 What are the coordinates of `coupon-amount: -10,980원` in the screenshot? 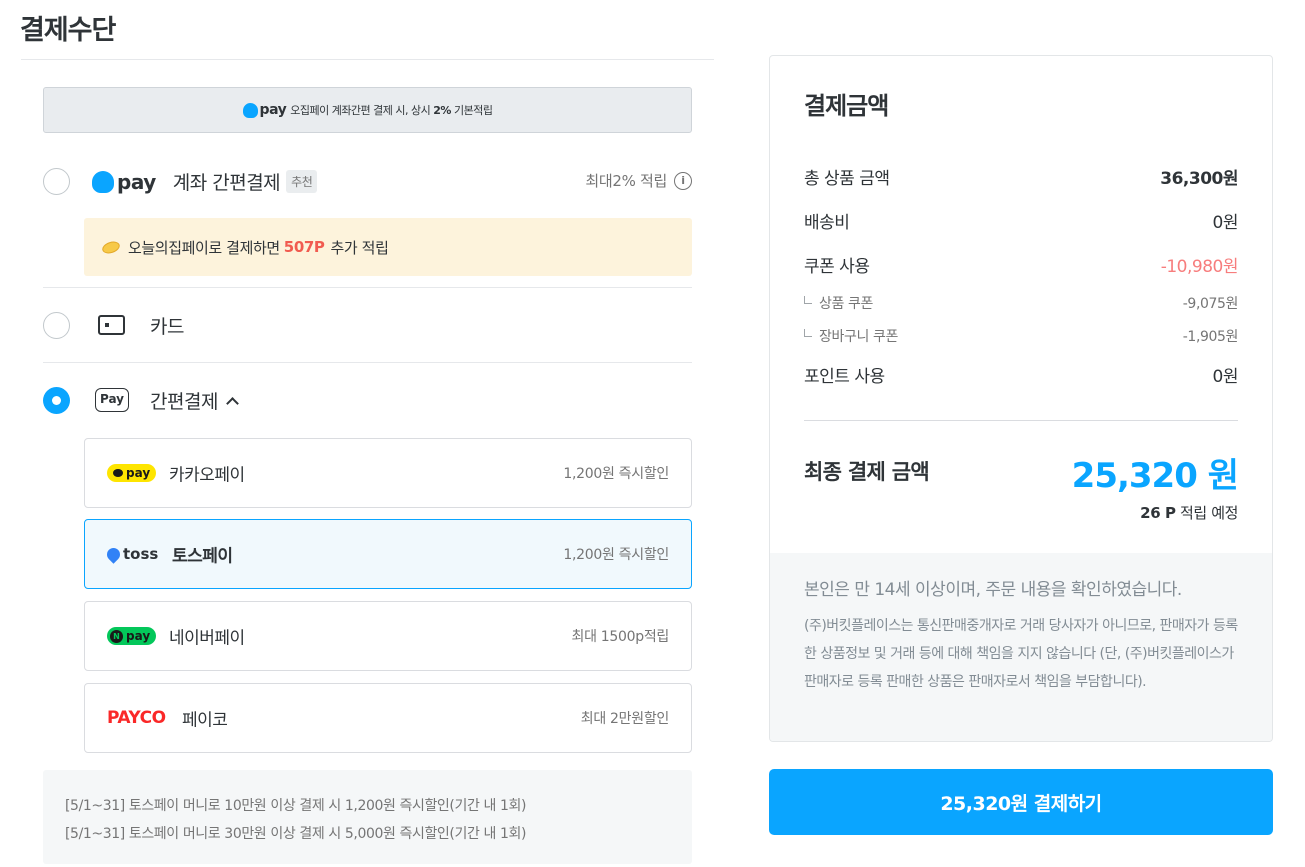 It's located at (1199, 267).